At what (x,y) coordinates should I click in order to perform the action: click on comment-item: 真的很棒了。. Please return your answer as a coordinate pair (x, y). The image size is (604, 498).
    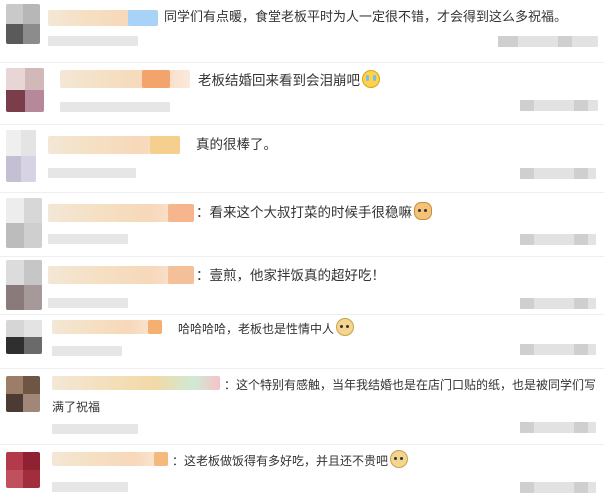
    Looking at the image, I should click on (302, 159).